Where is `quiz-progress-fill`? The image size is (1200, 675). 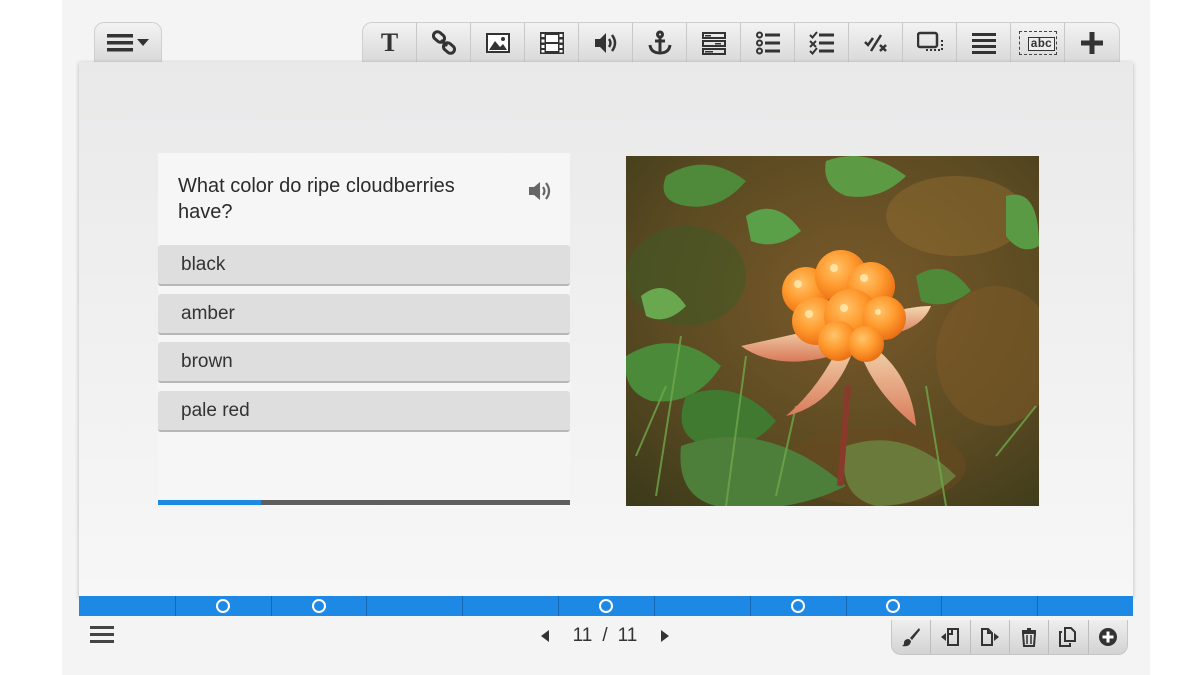 quiz-progress-fill is located at coordinates (209, 502).